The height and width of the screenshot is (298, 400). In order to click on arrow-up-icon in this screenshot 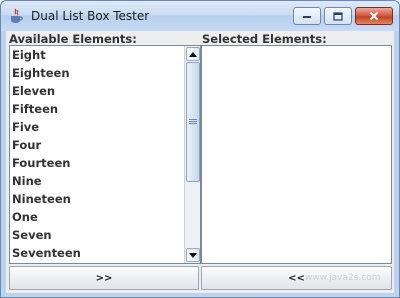, I will do `click(193, 54)`.